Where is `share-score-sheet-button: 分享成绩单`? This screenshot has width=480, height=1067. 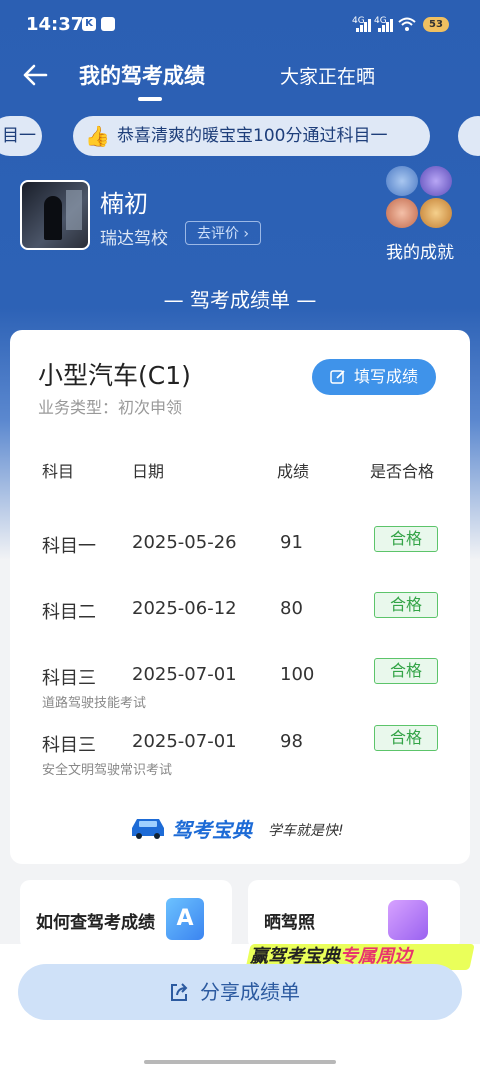
share-score-sheet-button: 分享成绩单 is located at coordinates (240, 992).